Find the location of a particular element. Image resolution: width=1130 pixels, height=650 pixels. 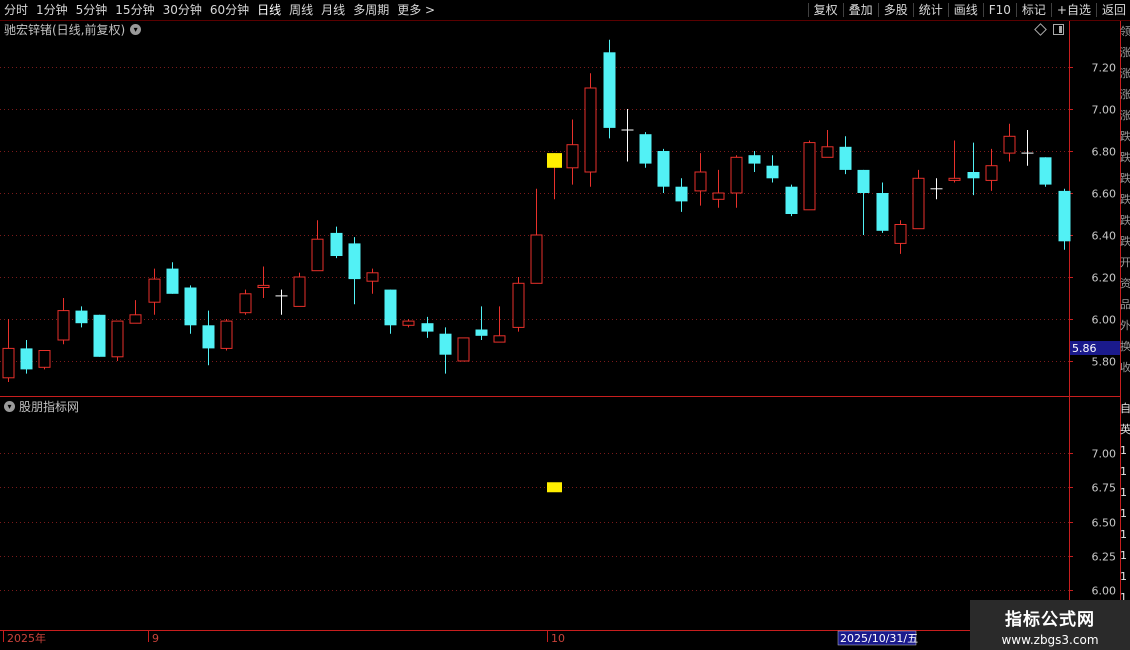

sub-y-tick-label: 7.00 is located at coordinates (1104, 454).